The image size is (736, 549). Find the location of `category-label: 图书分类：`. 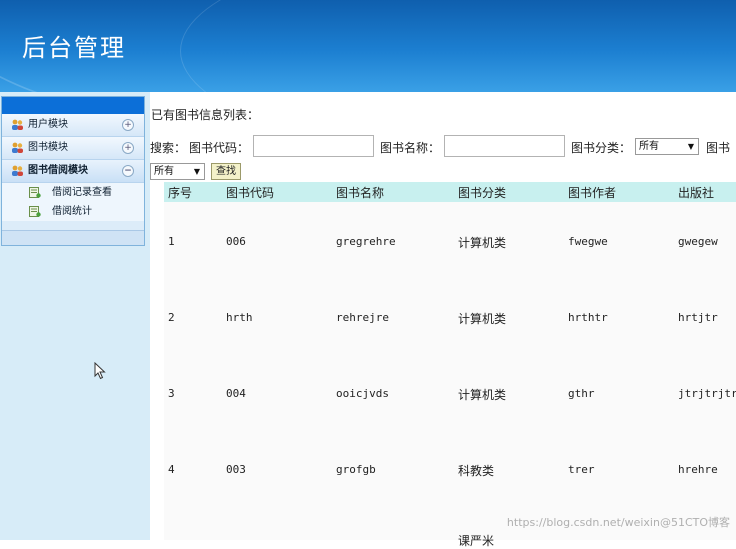

category-label: 图书分类： is located at coordinates (601, 148).